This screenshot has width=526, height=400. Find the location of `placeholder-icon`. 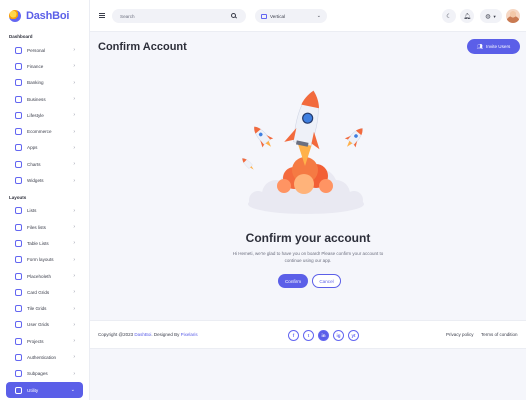

placeholder-icon is located at coordinates (18, 276).